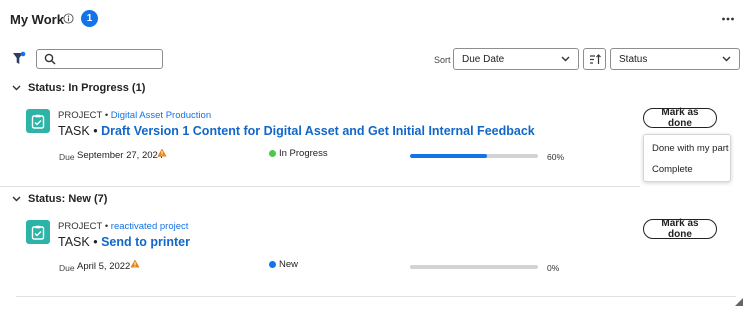 The image size is (750, 313). Describe the element at coordinates (37, 19) in the screenshot. I see `page-title: My Work` at that location.